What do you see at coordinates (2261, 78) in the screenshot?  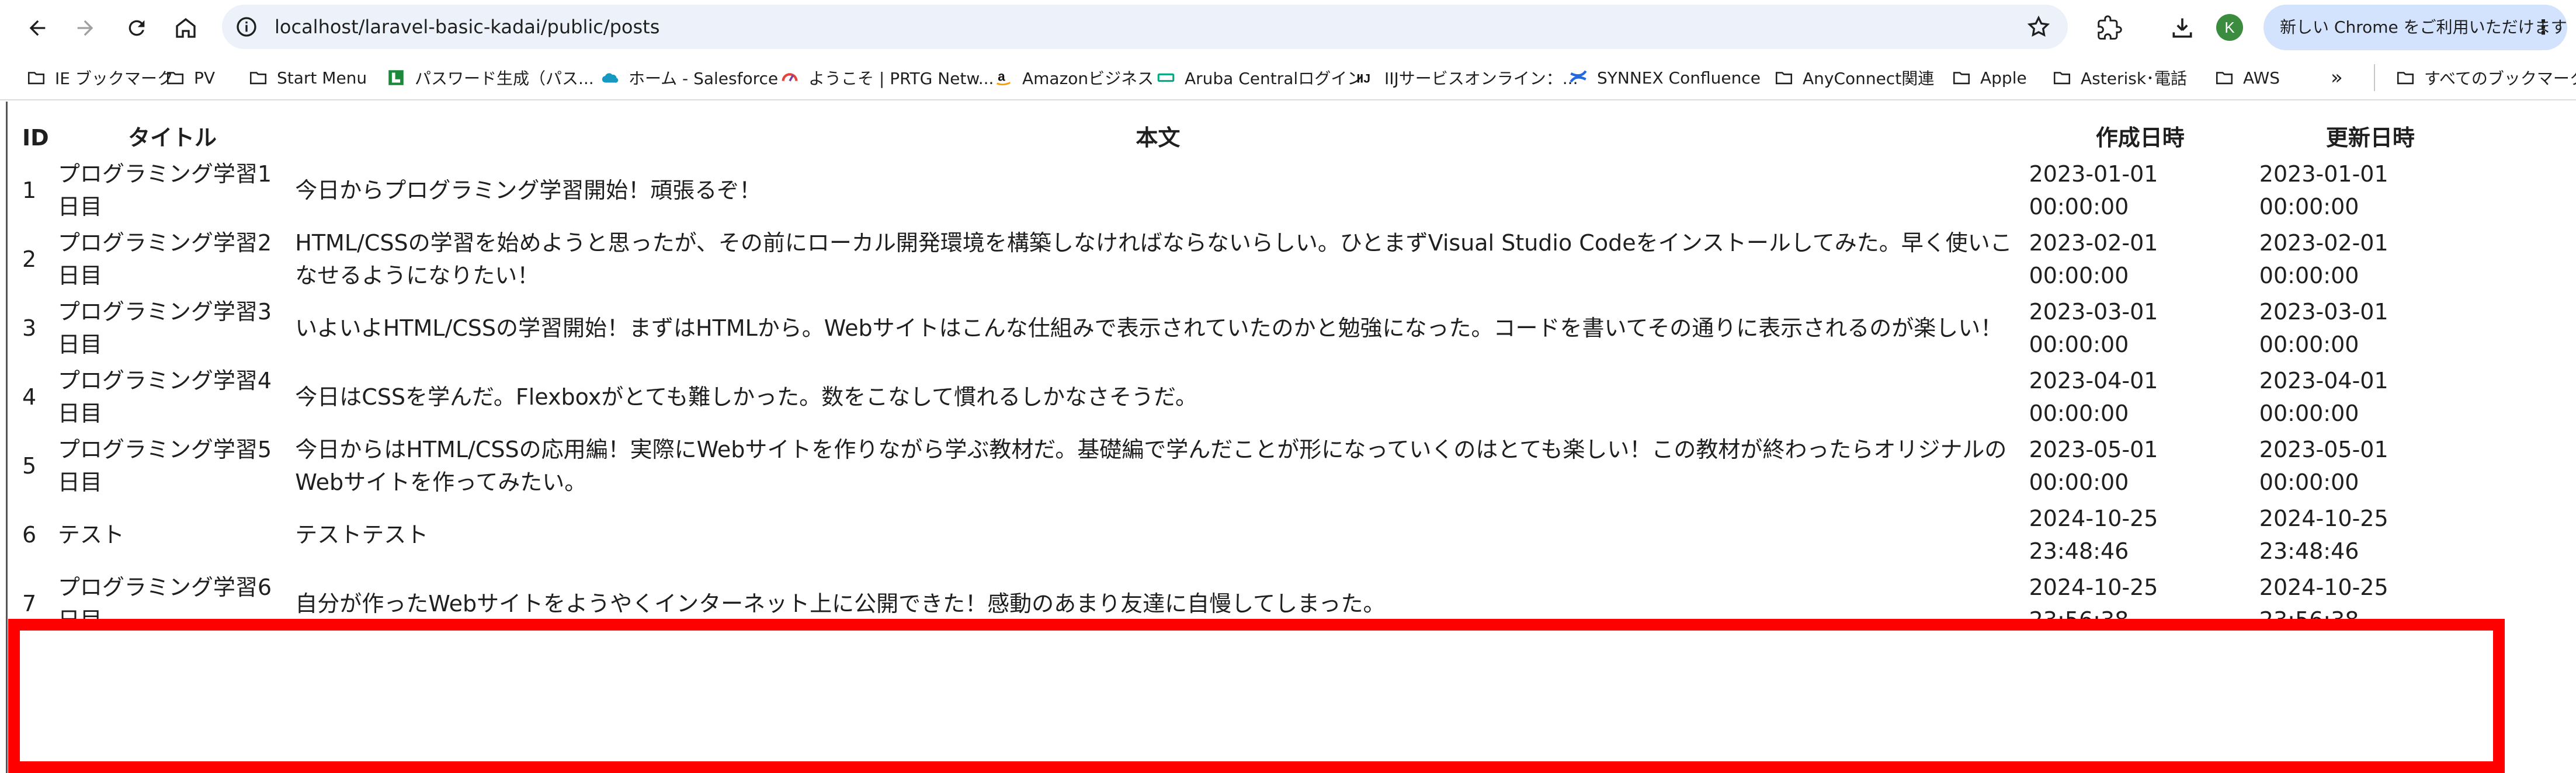 I see `bookmark-label: AWS` at bounding box center [2261, 78].